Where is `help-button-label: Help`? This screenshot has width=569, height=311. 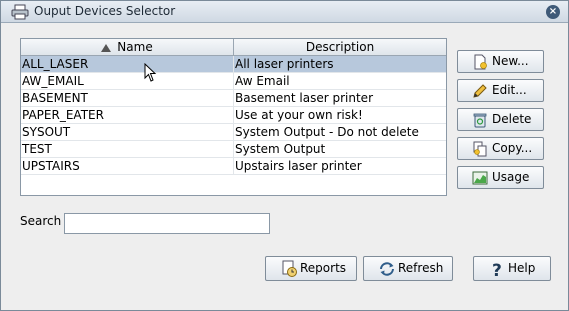
help-button-label: Help is located at coordinates (522, 268).